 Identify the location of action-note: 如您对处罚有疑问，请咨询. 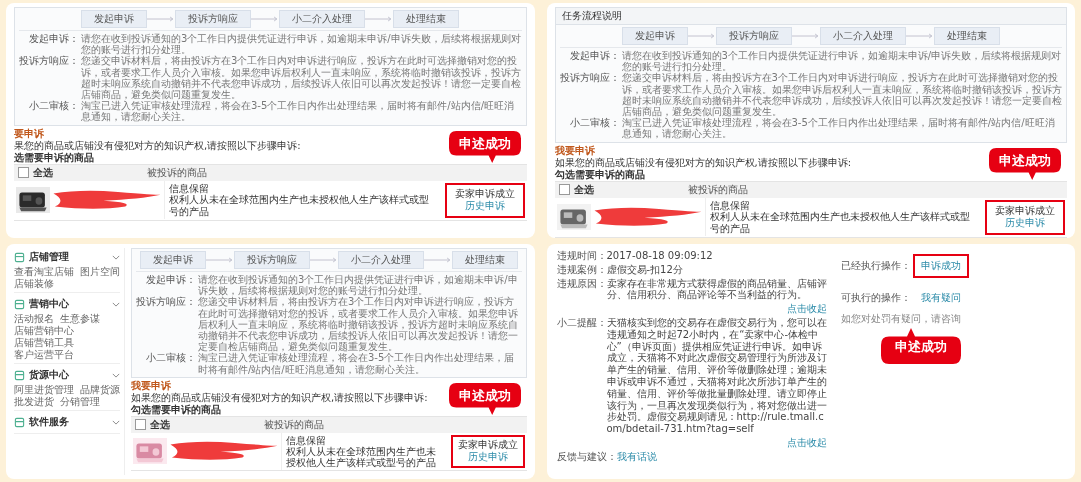
(900, 319).